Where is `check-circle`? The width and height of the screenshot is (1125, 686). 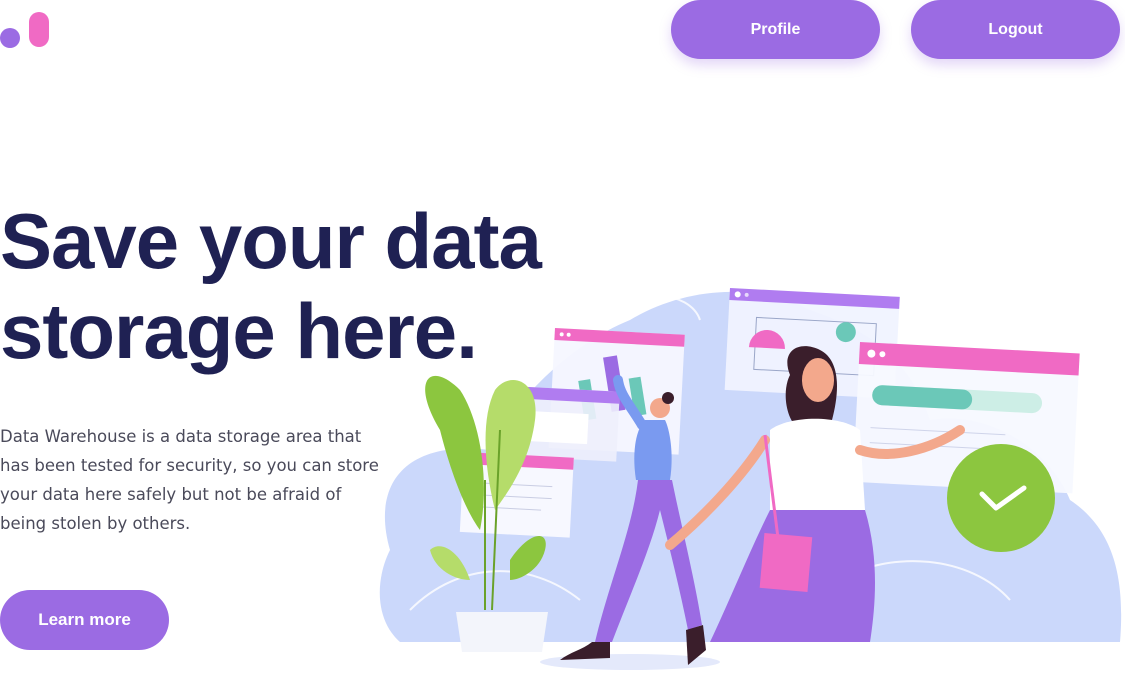 check-circle is located at coordinates (1001, 498).